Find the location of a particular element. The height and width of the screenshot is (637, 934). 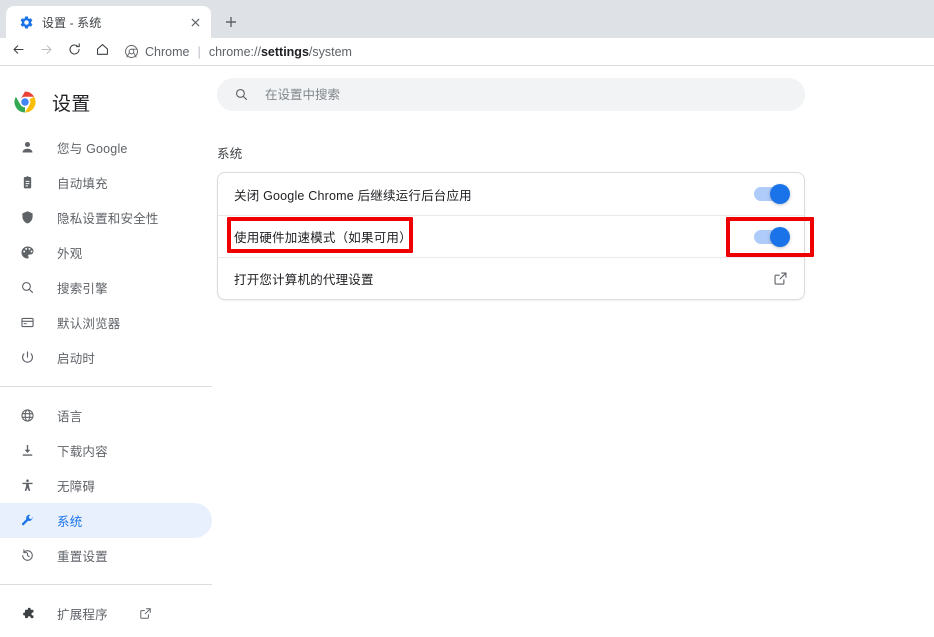

reload-icon is located at coordinates (74, 52).